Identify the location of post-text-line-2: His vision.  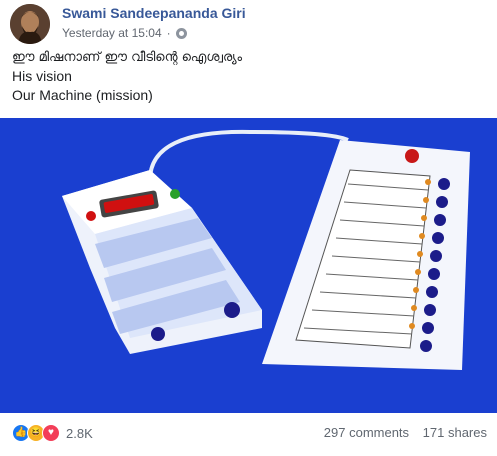
(42, 76).